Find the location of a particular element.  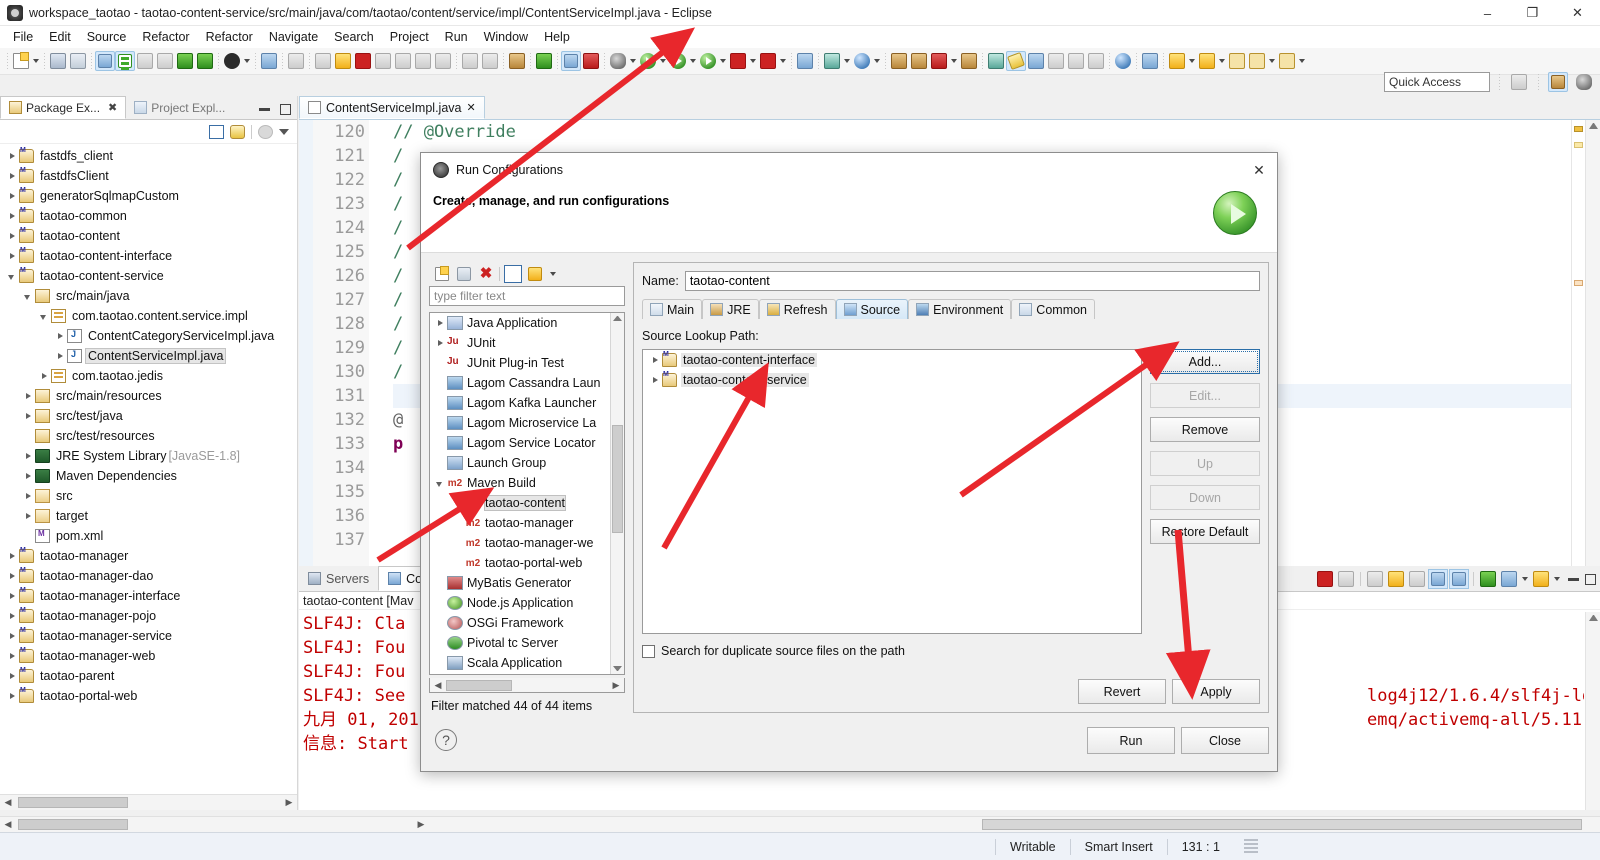

editor-vscrollbar is located at coordinates (1592, 343).